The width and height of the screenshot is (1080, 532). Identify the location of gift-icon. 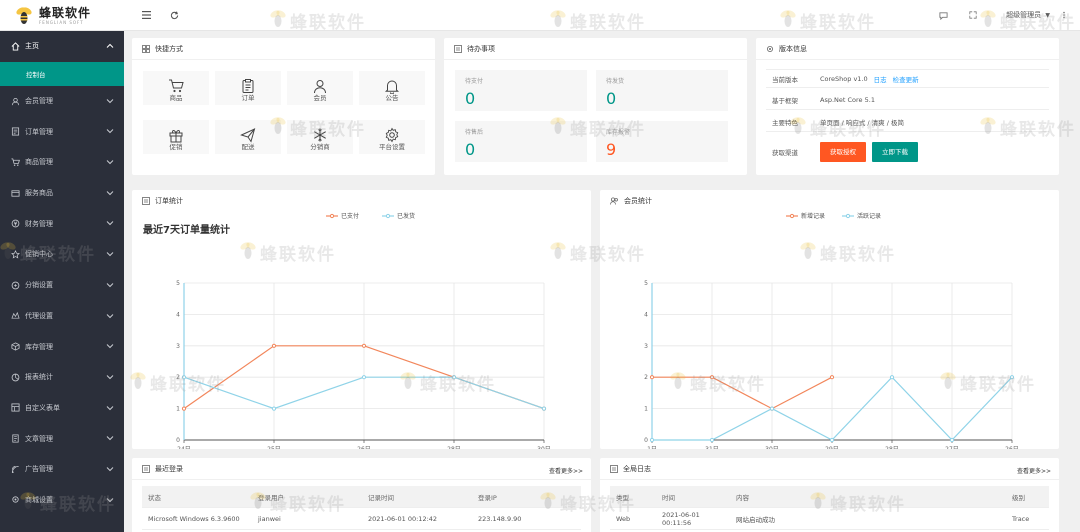
(176, 136).